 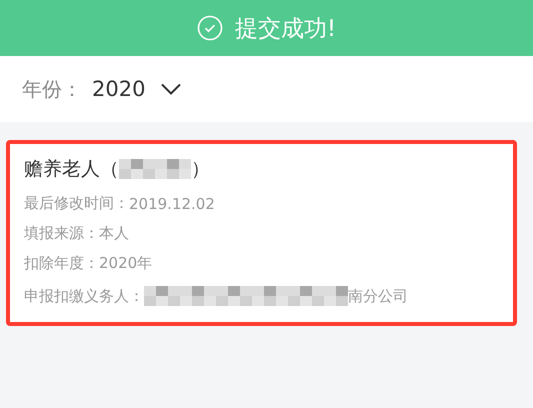 I want to click on check-circle-icon, so click(x=209, y=28).